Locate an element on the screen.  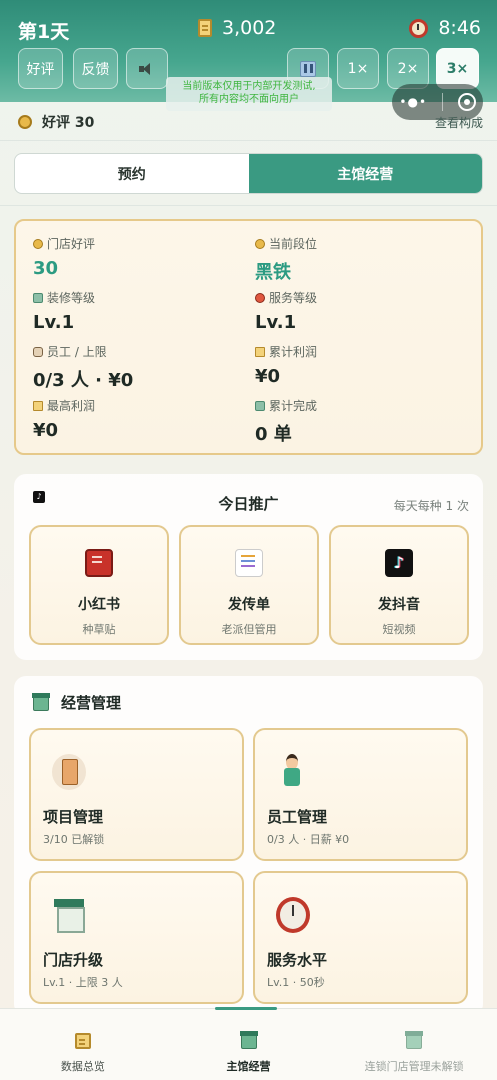
manage-label: 项目管理 is located at coordinates (73, 817).